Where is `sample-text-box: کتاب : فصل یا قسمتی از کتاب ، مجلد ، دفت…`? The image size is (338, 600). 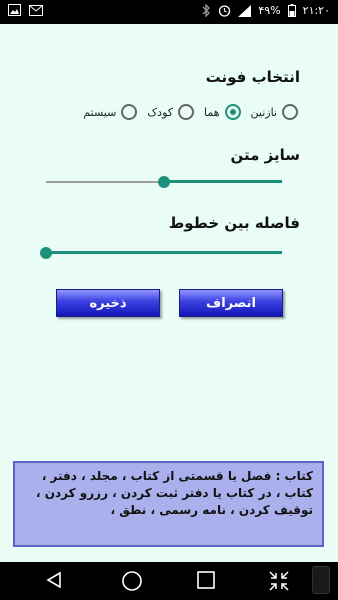 sample-text-box: کتاب : فصل یا قسمتی از کتاب ، مجلد ، دفت… is located at coordinates (168, 504).